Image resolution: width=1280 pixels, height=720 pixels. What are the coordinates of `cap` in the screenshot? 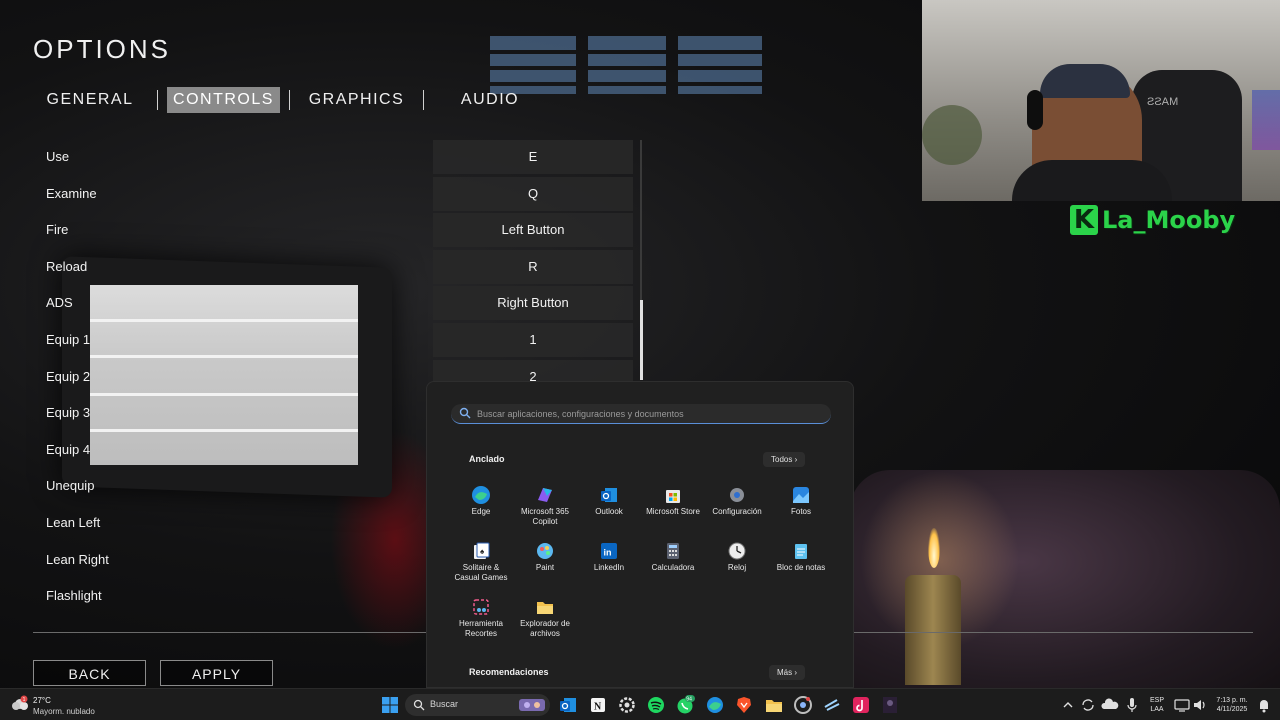 It's located at (1085, 81).